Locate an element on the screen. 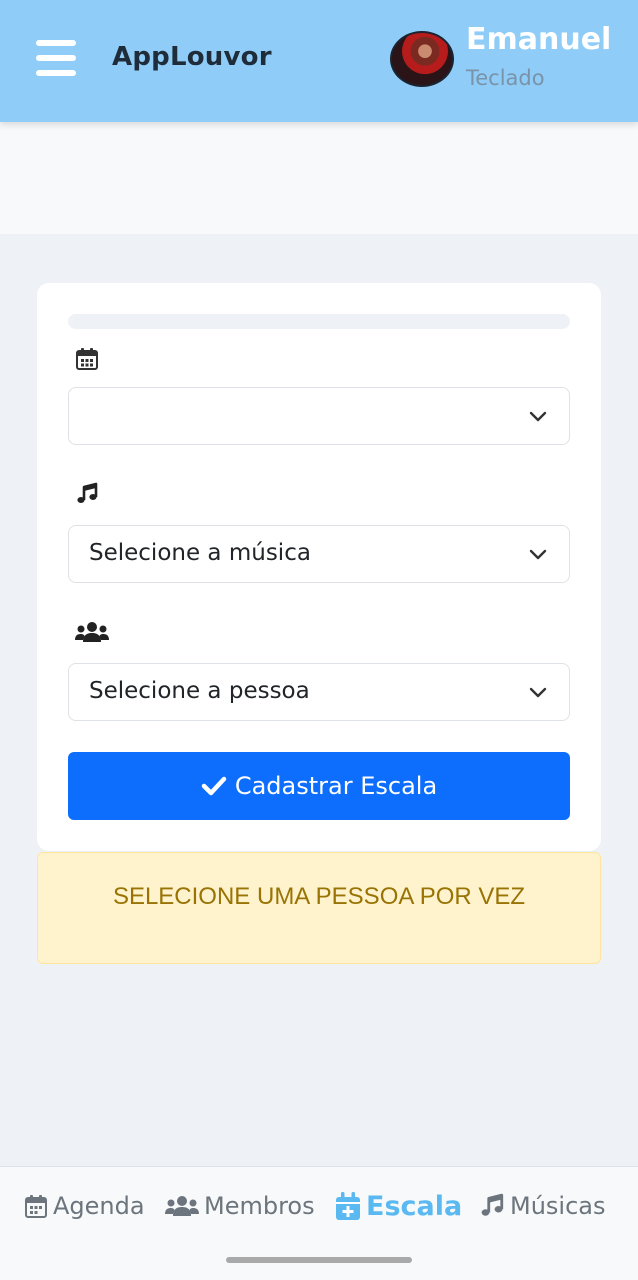 This screenshot has height=1280, width=638. date-select is located at coordinates (319, 416).